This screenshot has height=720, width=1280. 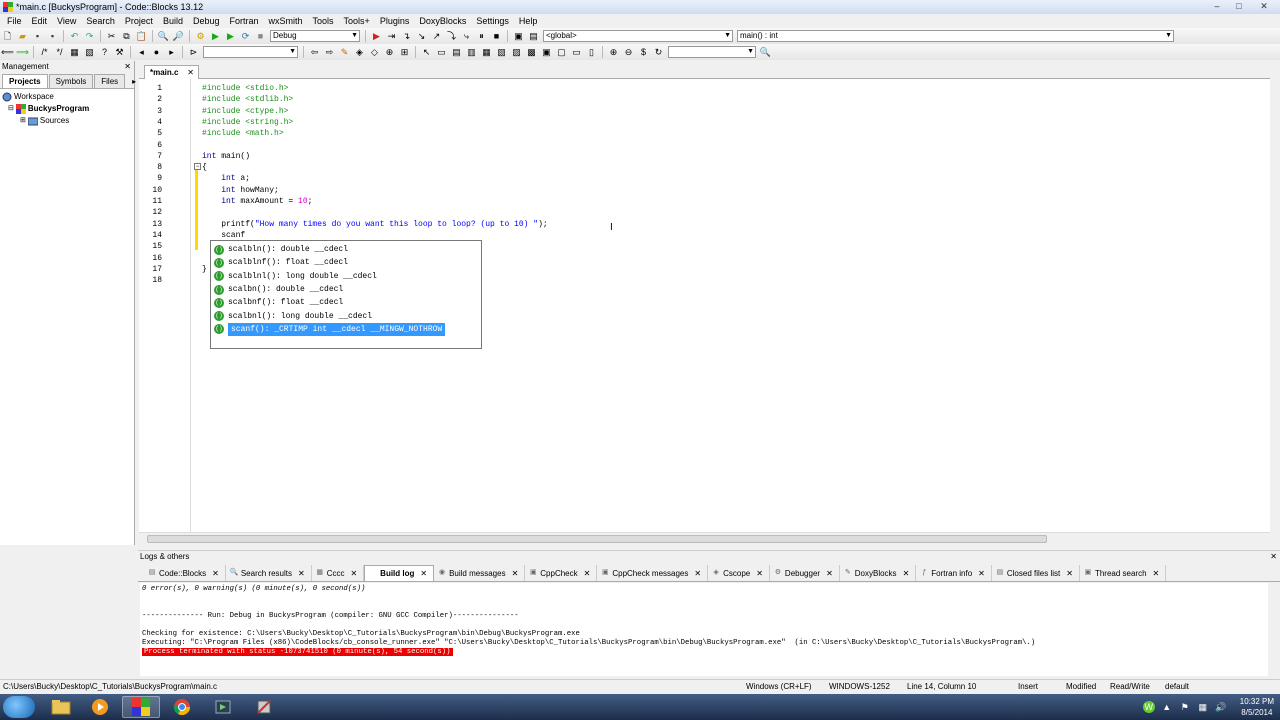 What do you see at coordinates (501, 52) in the screenshot?
I see `panel-icon: ▧` at bounding box center [501, 52].